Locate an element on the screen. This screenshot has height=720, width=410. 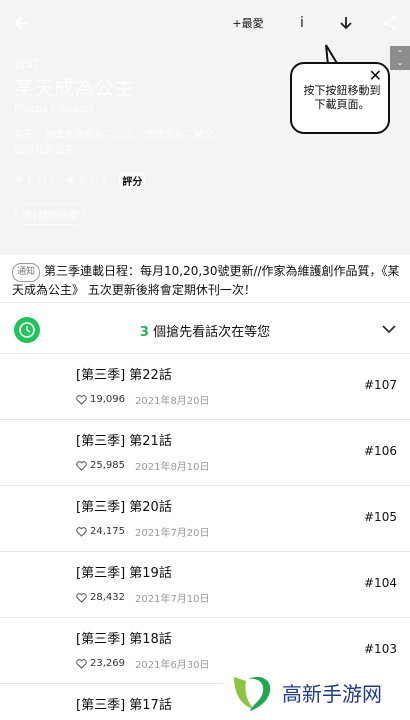
episode-title: [第三季] 第20話 is located at coordinates (124, 507).